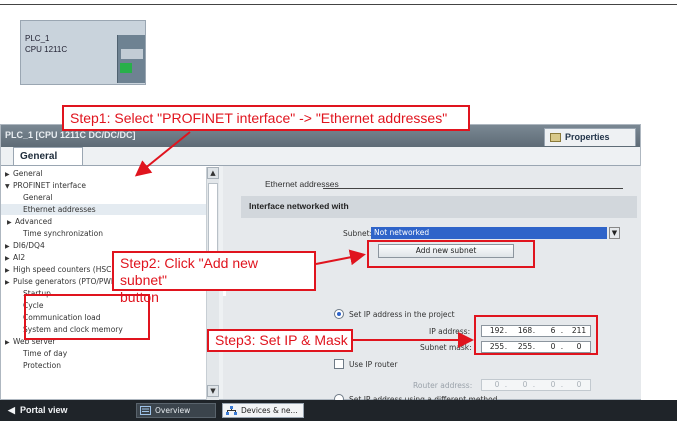  Describe the element at coordinates (49, 185) in the screenshot. I see `tree-item-label: PROFINET interface` at that location.